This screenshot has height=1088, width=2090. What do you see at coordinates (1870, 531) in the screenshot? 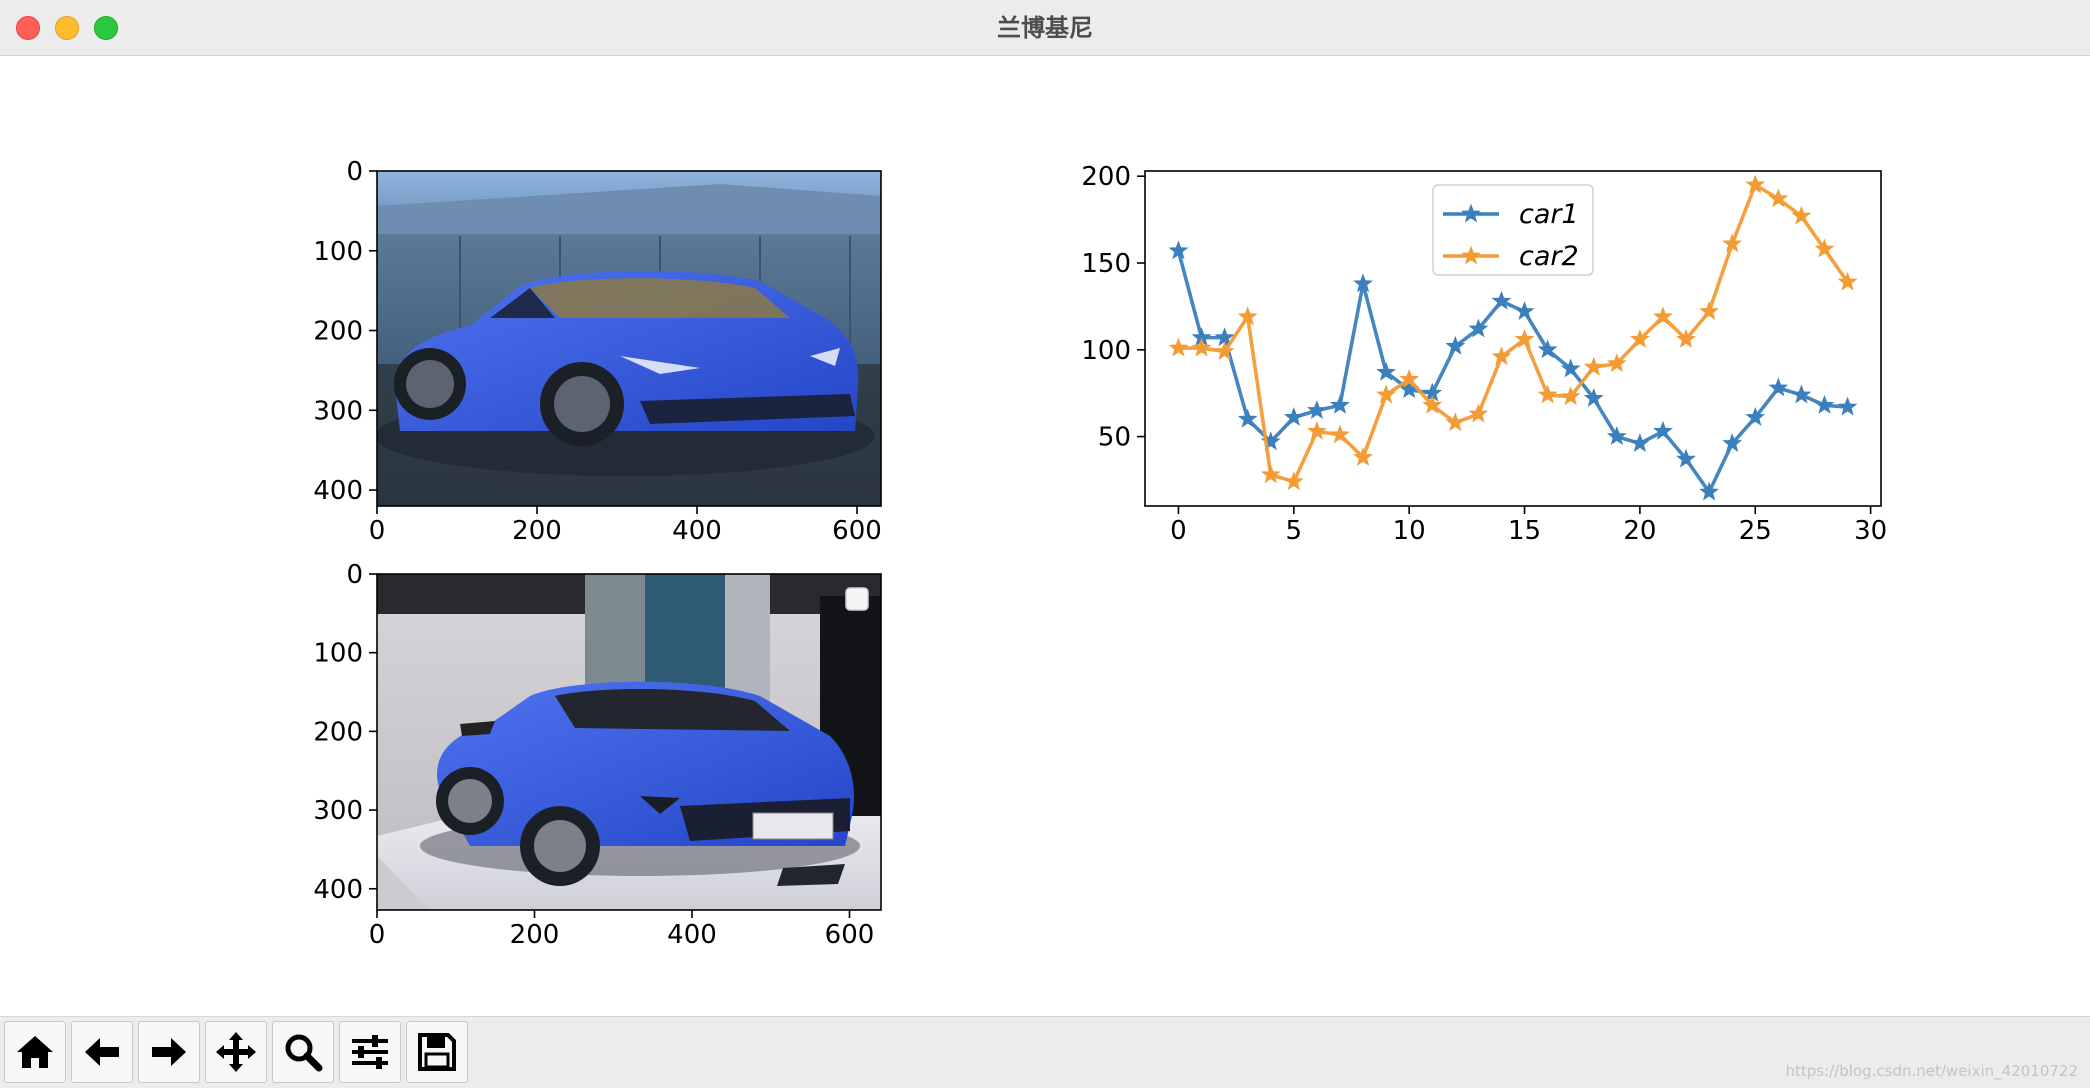
I see `line-x-tick-label: 30` at bounding box center [1870, 531].